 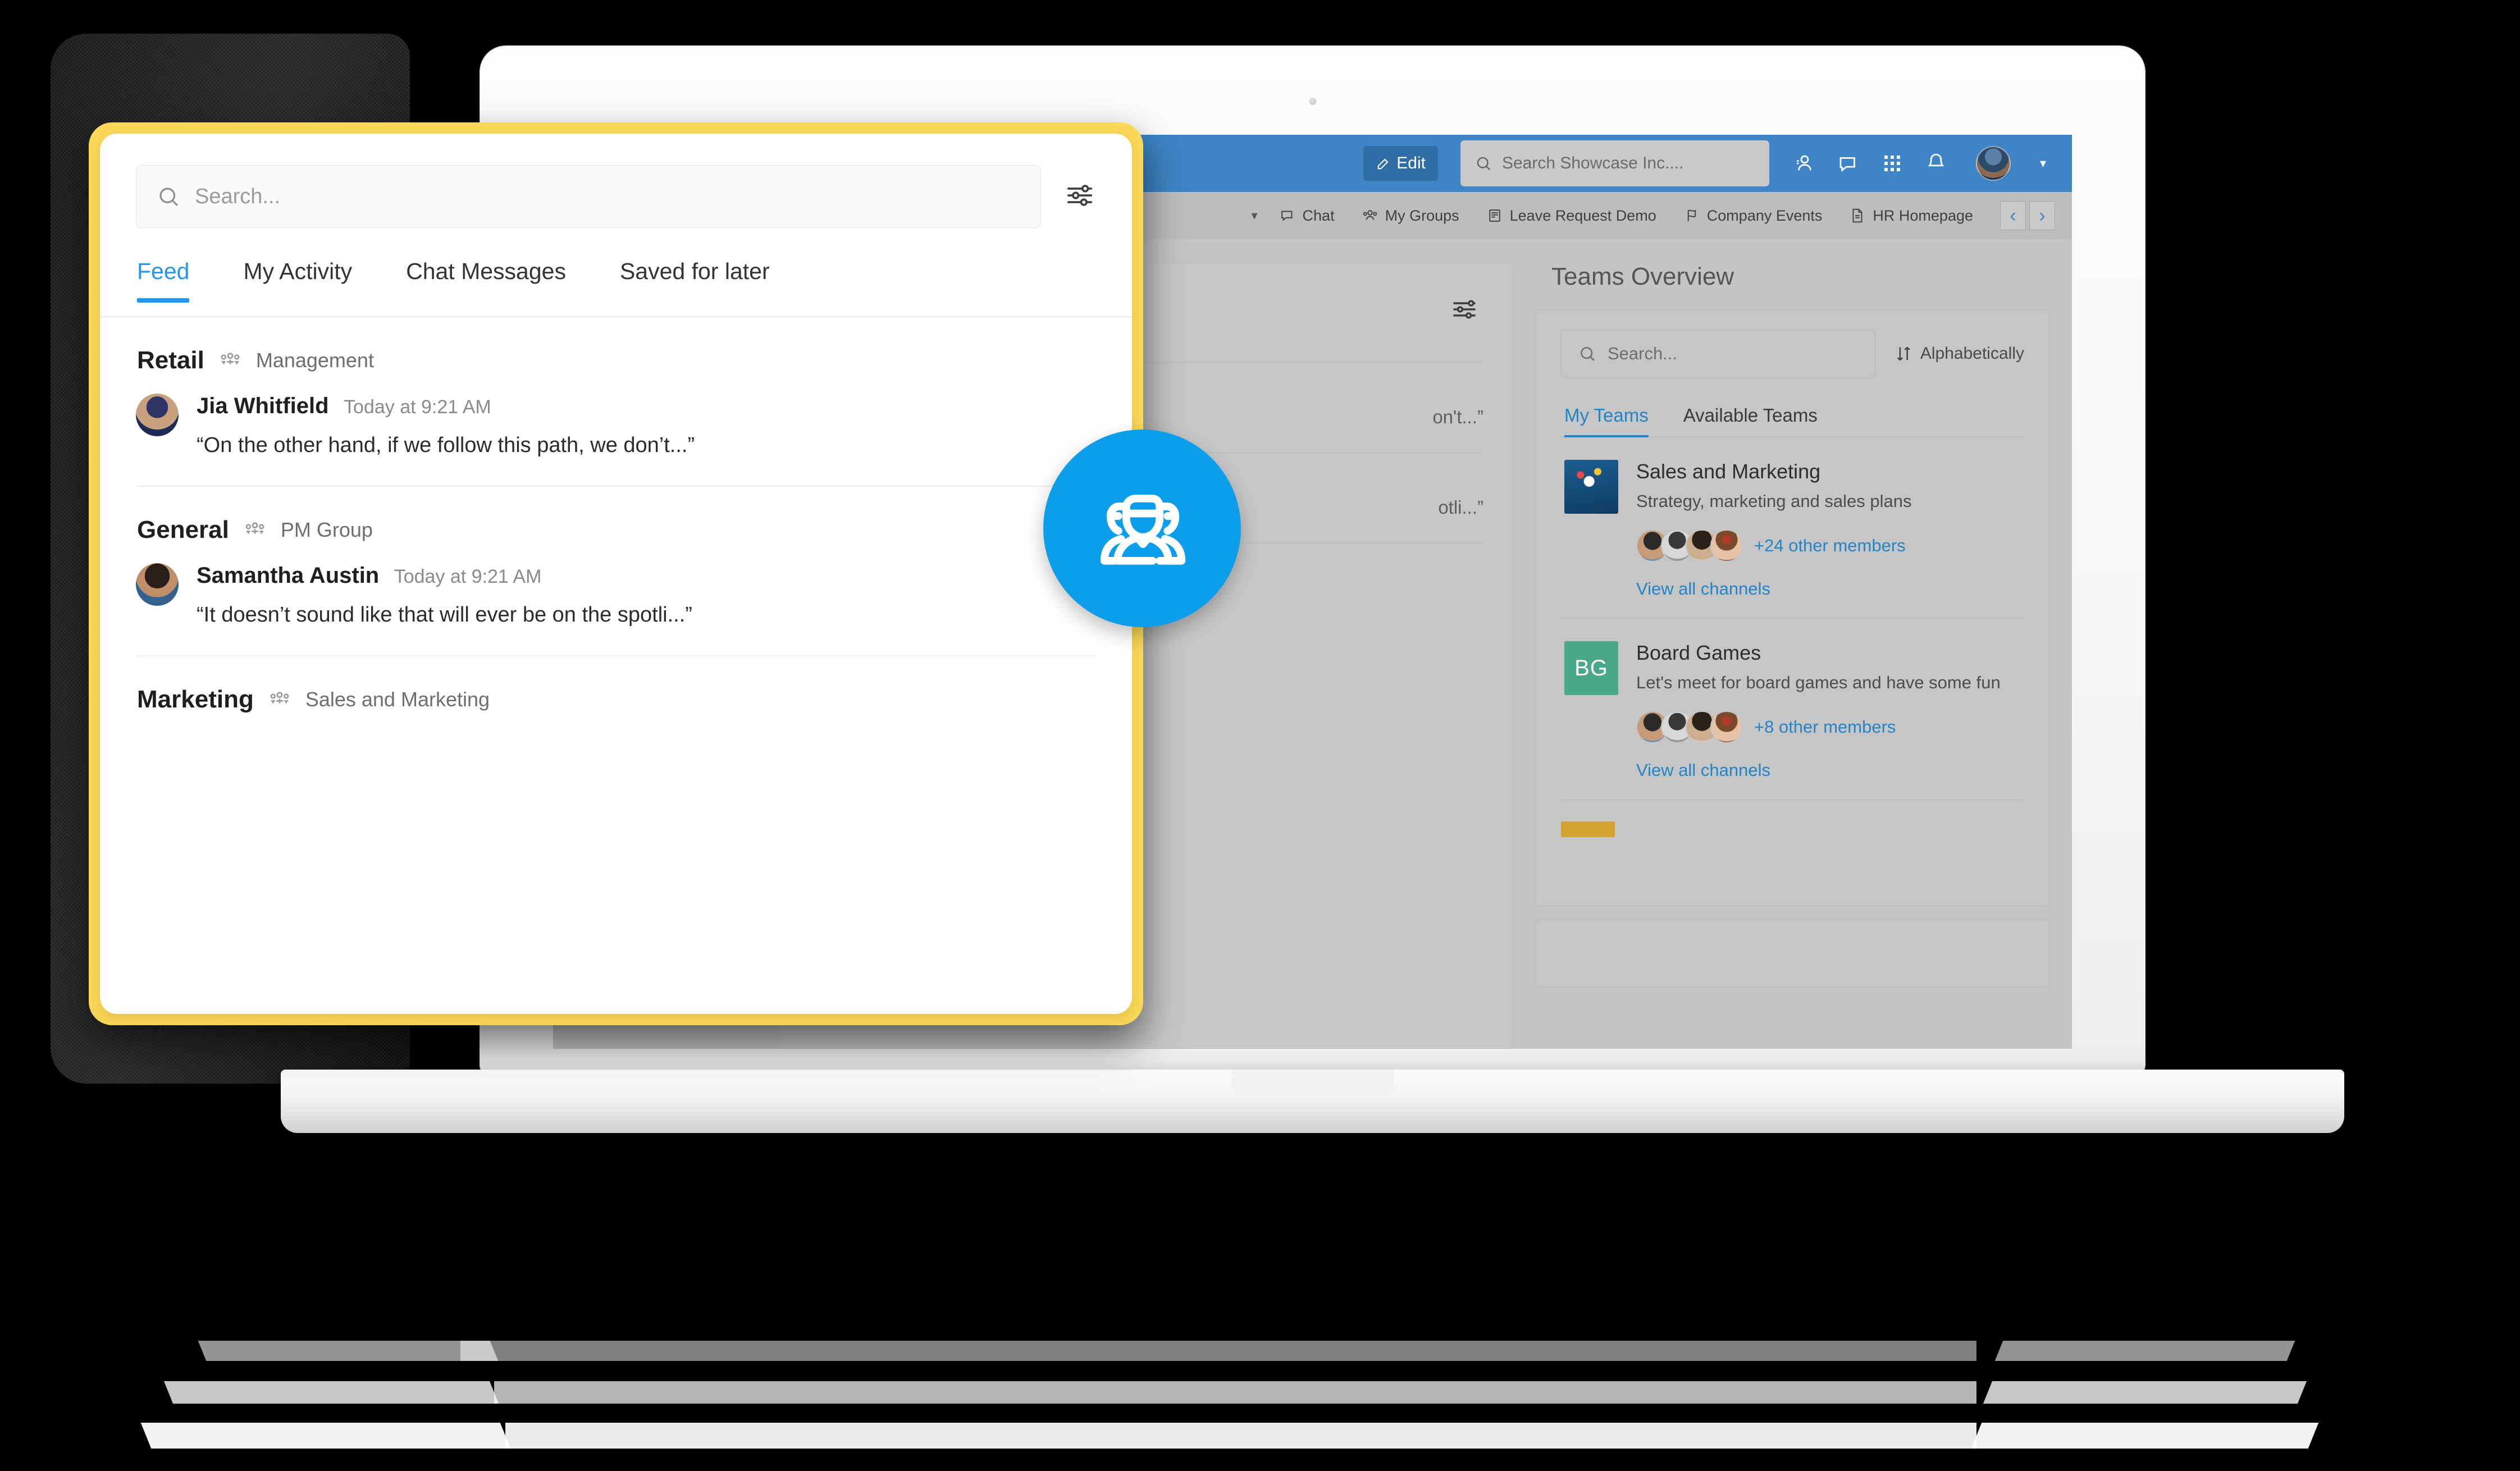 What do you see at coordinates (1750, 421) in the screenshot?
I see `tab-available-teams: Available Teams` at bounding box center [1750, 421].